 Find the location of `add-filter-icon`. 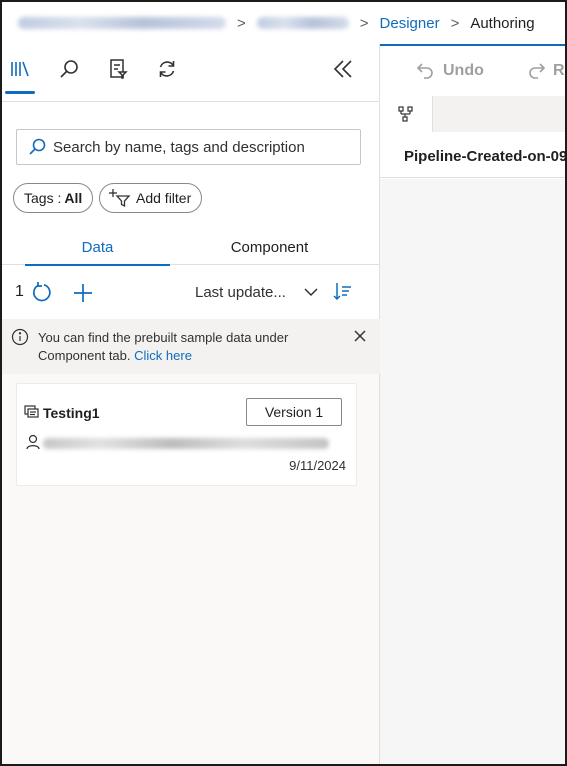

add-filter-icon is located at coordinates (120, 198).